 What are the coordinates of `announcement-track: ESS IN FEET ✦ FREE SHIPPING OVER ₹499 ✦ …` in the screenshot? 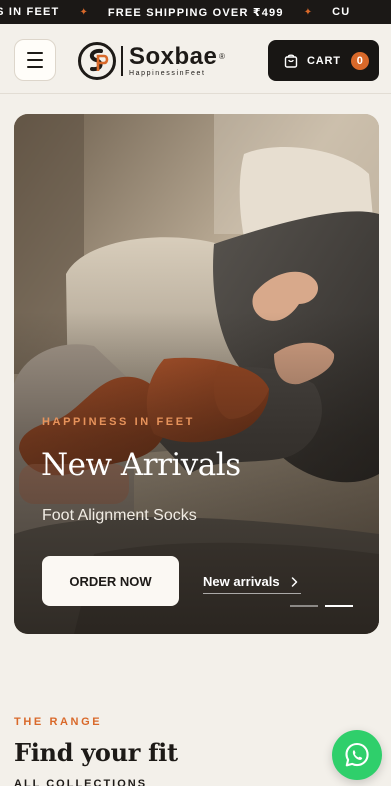 It's located at (175, 12).